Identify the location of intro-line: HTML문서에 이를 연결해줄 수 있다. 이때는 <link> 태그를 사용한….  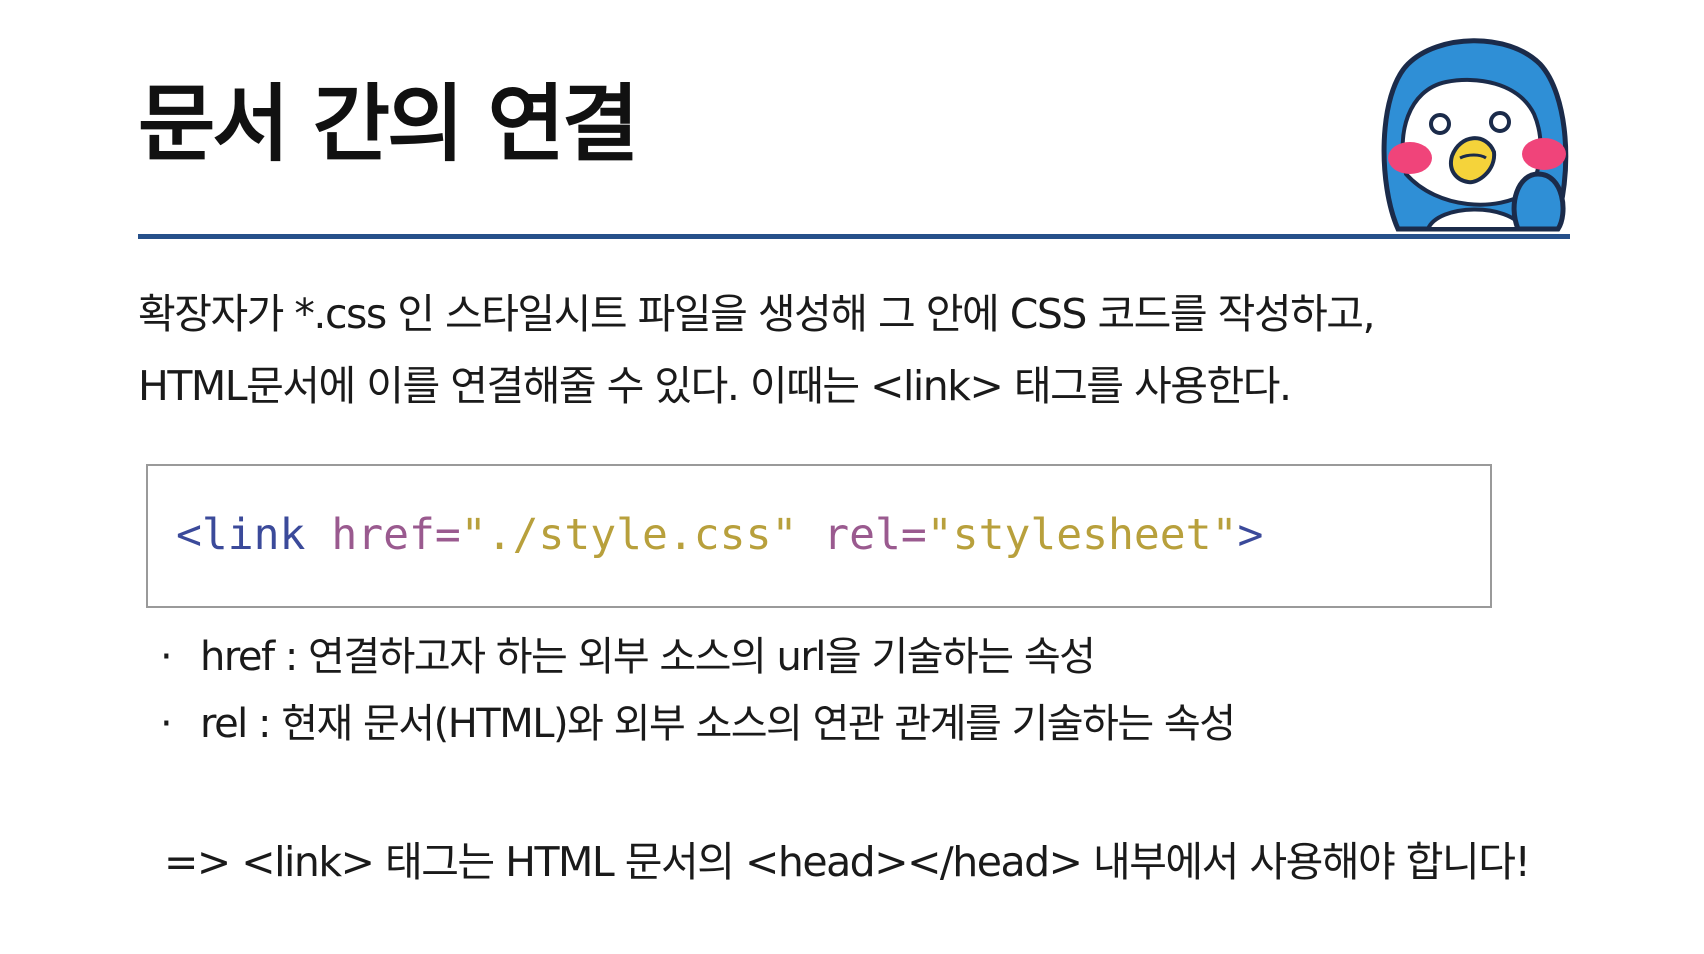
(715, 386).